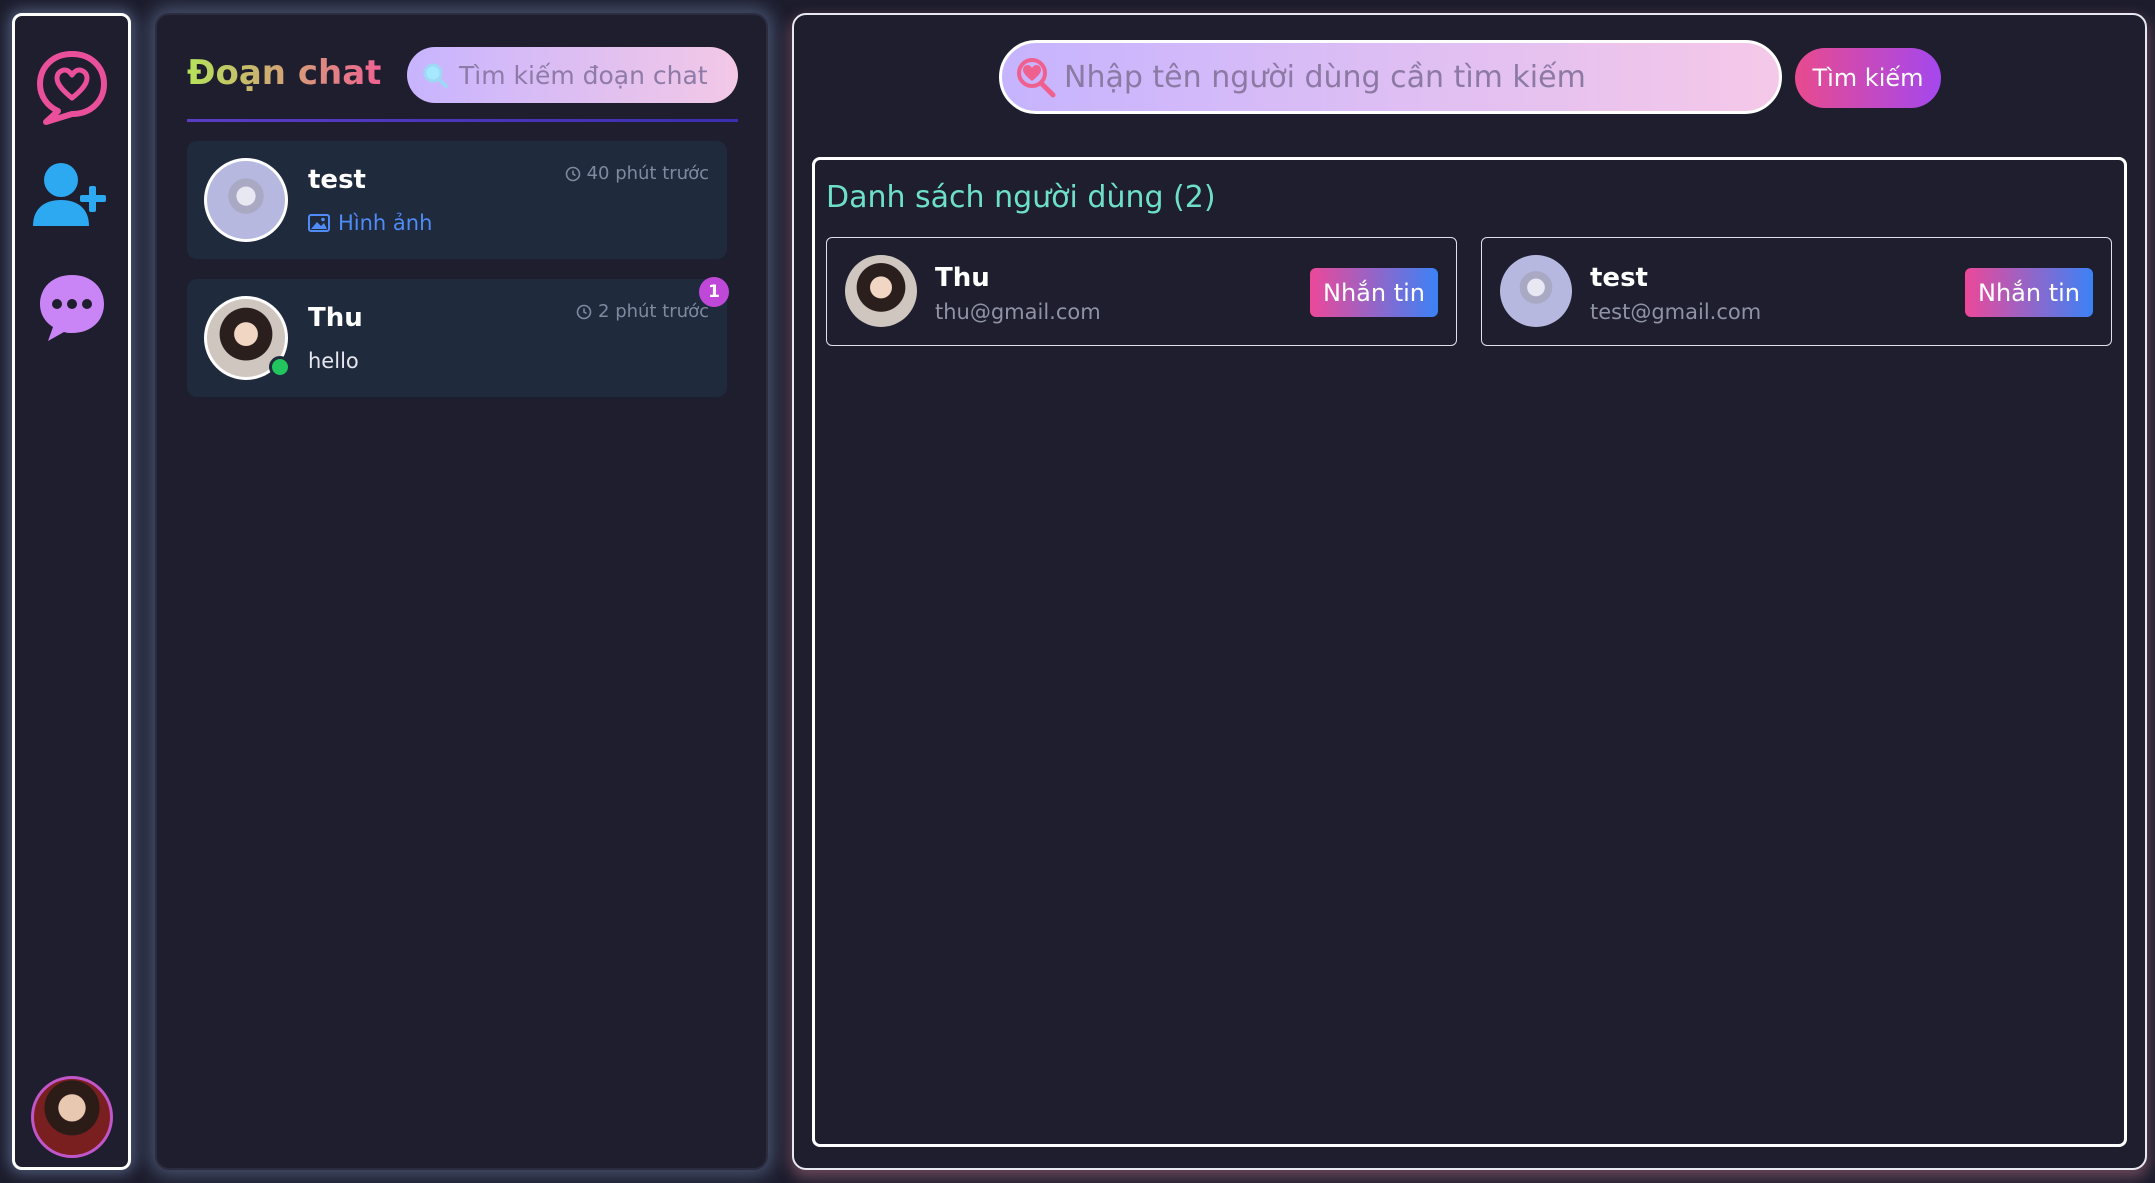 This screenshot has width=2155, height=1183. What do you see at coordinates (280, 367) in the screenshot?
I see `online-indicator` at bounding box center [280, 367].